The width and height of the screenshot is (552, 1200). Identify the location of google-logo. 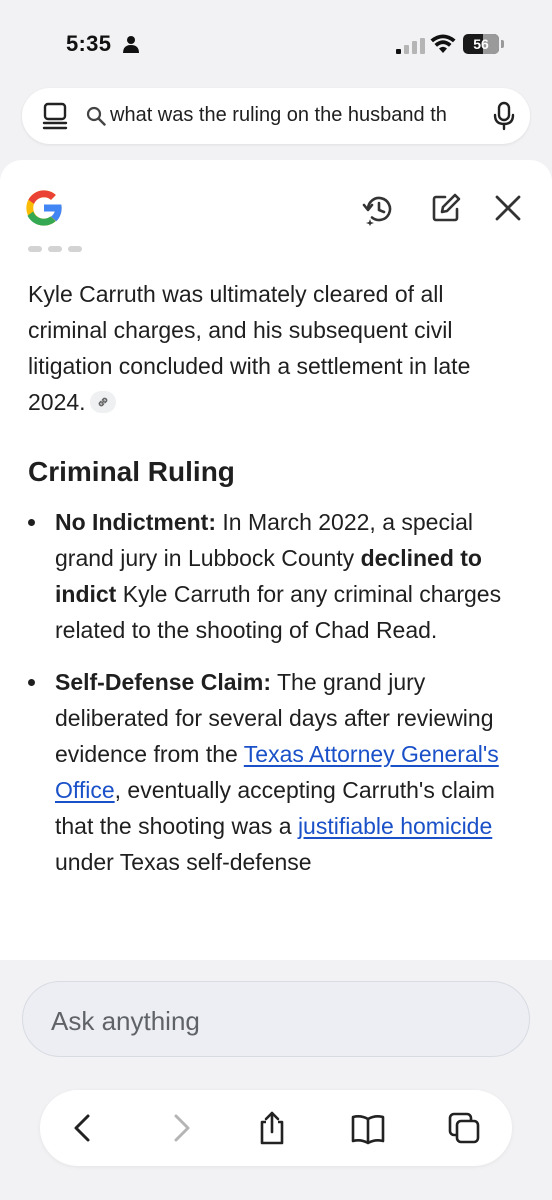
(44, 208).